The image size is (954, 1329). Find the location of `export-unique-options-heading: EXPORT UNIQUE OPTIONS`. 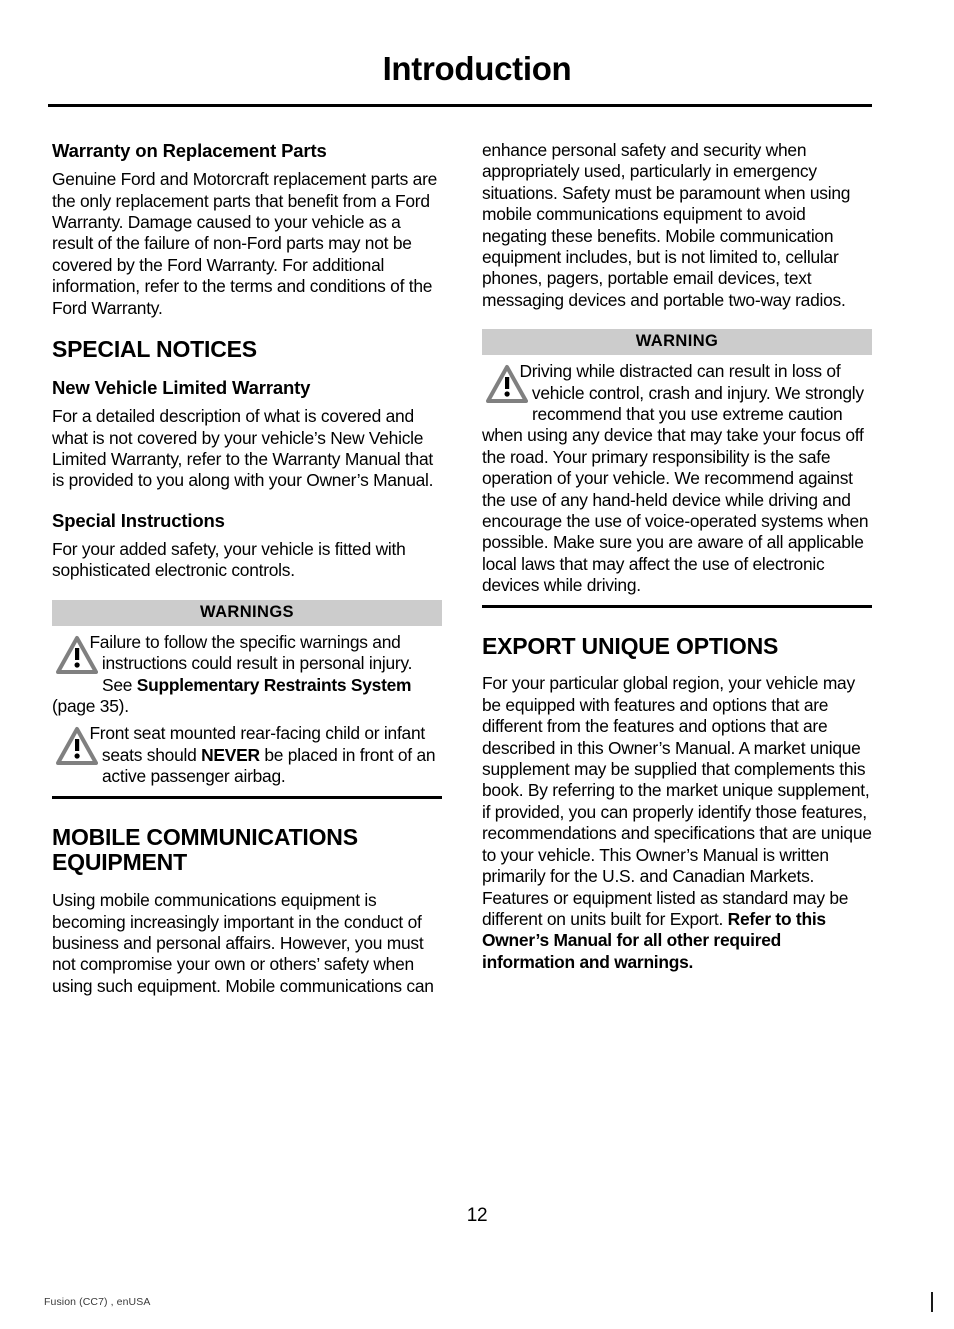

export-unique-options-heading: EXPORT UNIQUE OPTIONS is located at coordinates (630, 645).